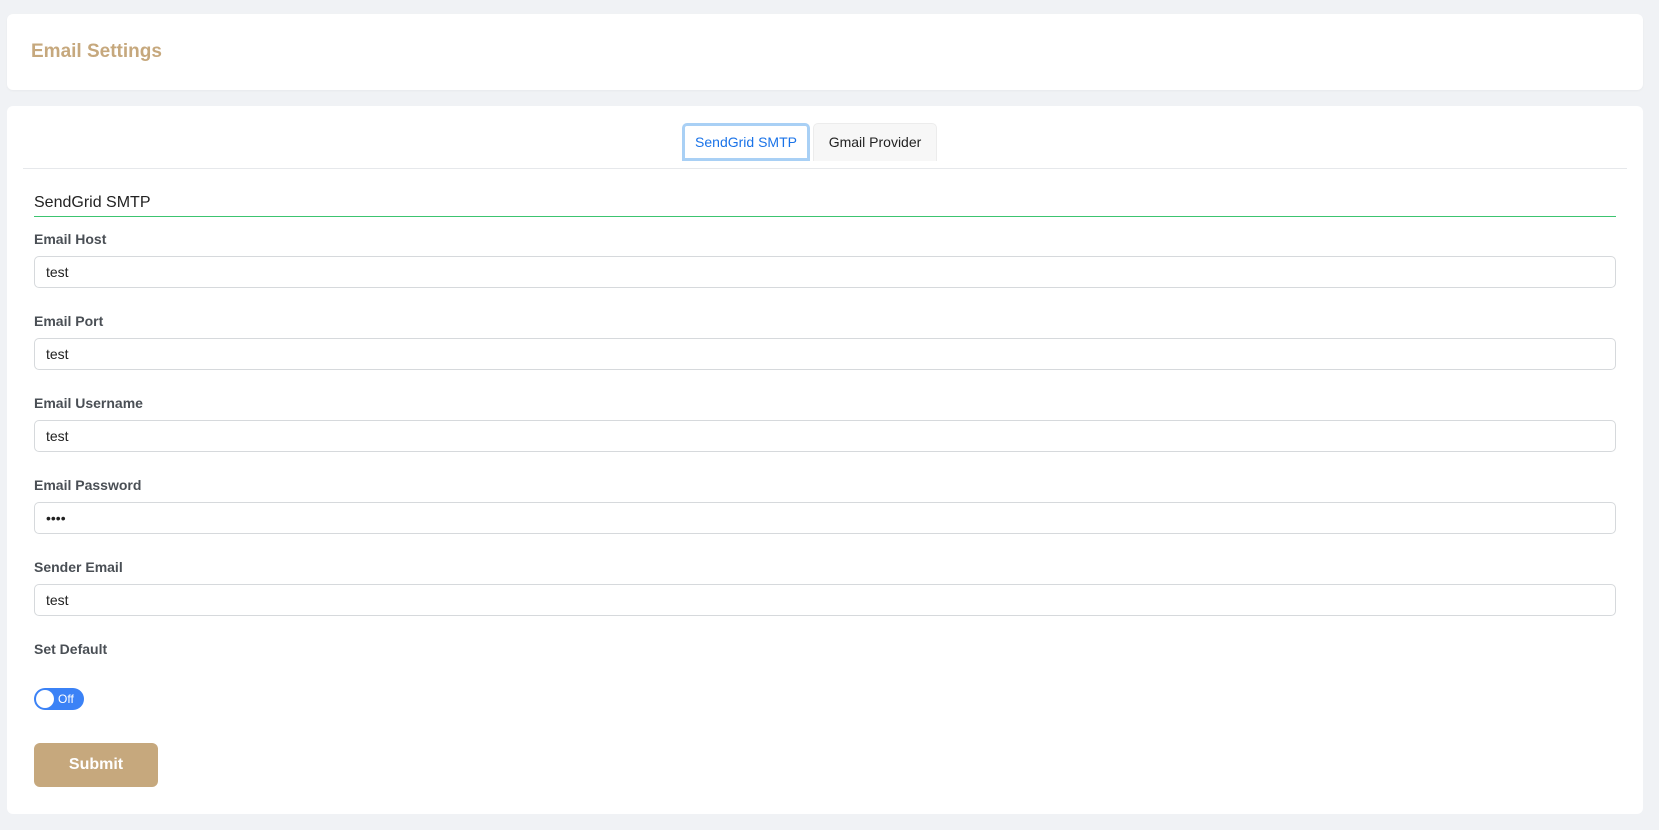 The width and height of the screenshot is (1659, 830). Describe the element at coordinates (825, 354) in the screenshot. I see `email-port-input` at that location.